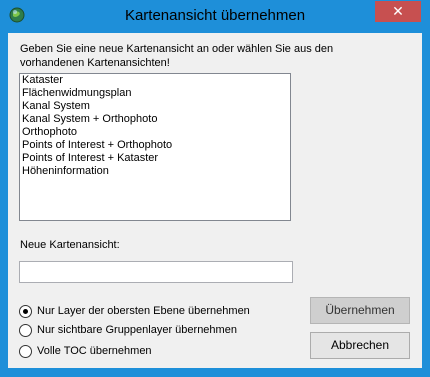 This screenshot has width=430, height=377. I want to click on list-item: Orthophoto, so click(155, 132).